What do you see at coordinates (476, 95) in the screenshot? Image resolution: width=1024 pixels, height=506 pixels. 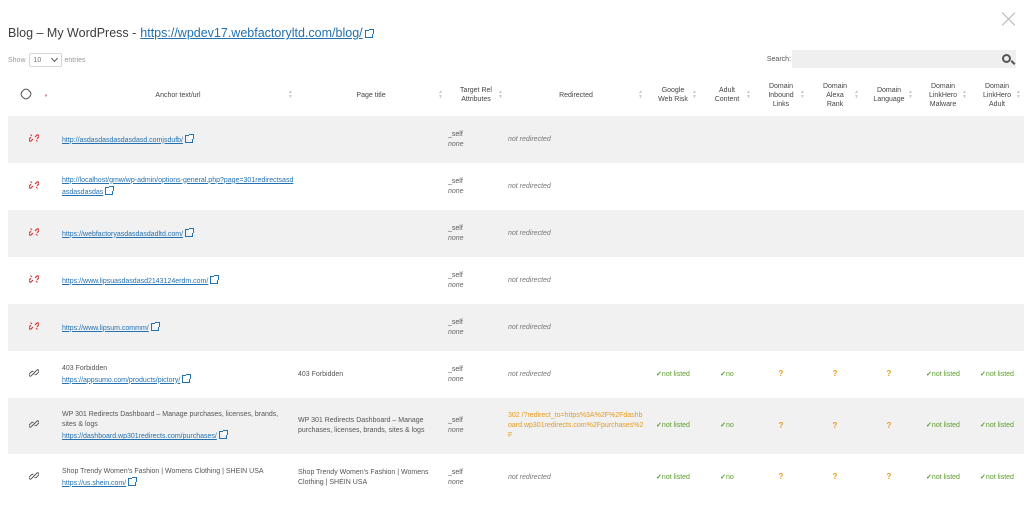 I see `col-target-rel: Target Rel Attributes ▲ ▼` at bounding box center [476, 95].